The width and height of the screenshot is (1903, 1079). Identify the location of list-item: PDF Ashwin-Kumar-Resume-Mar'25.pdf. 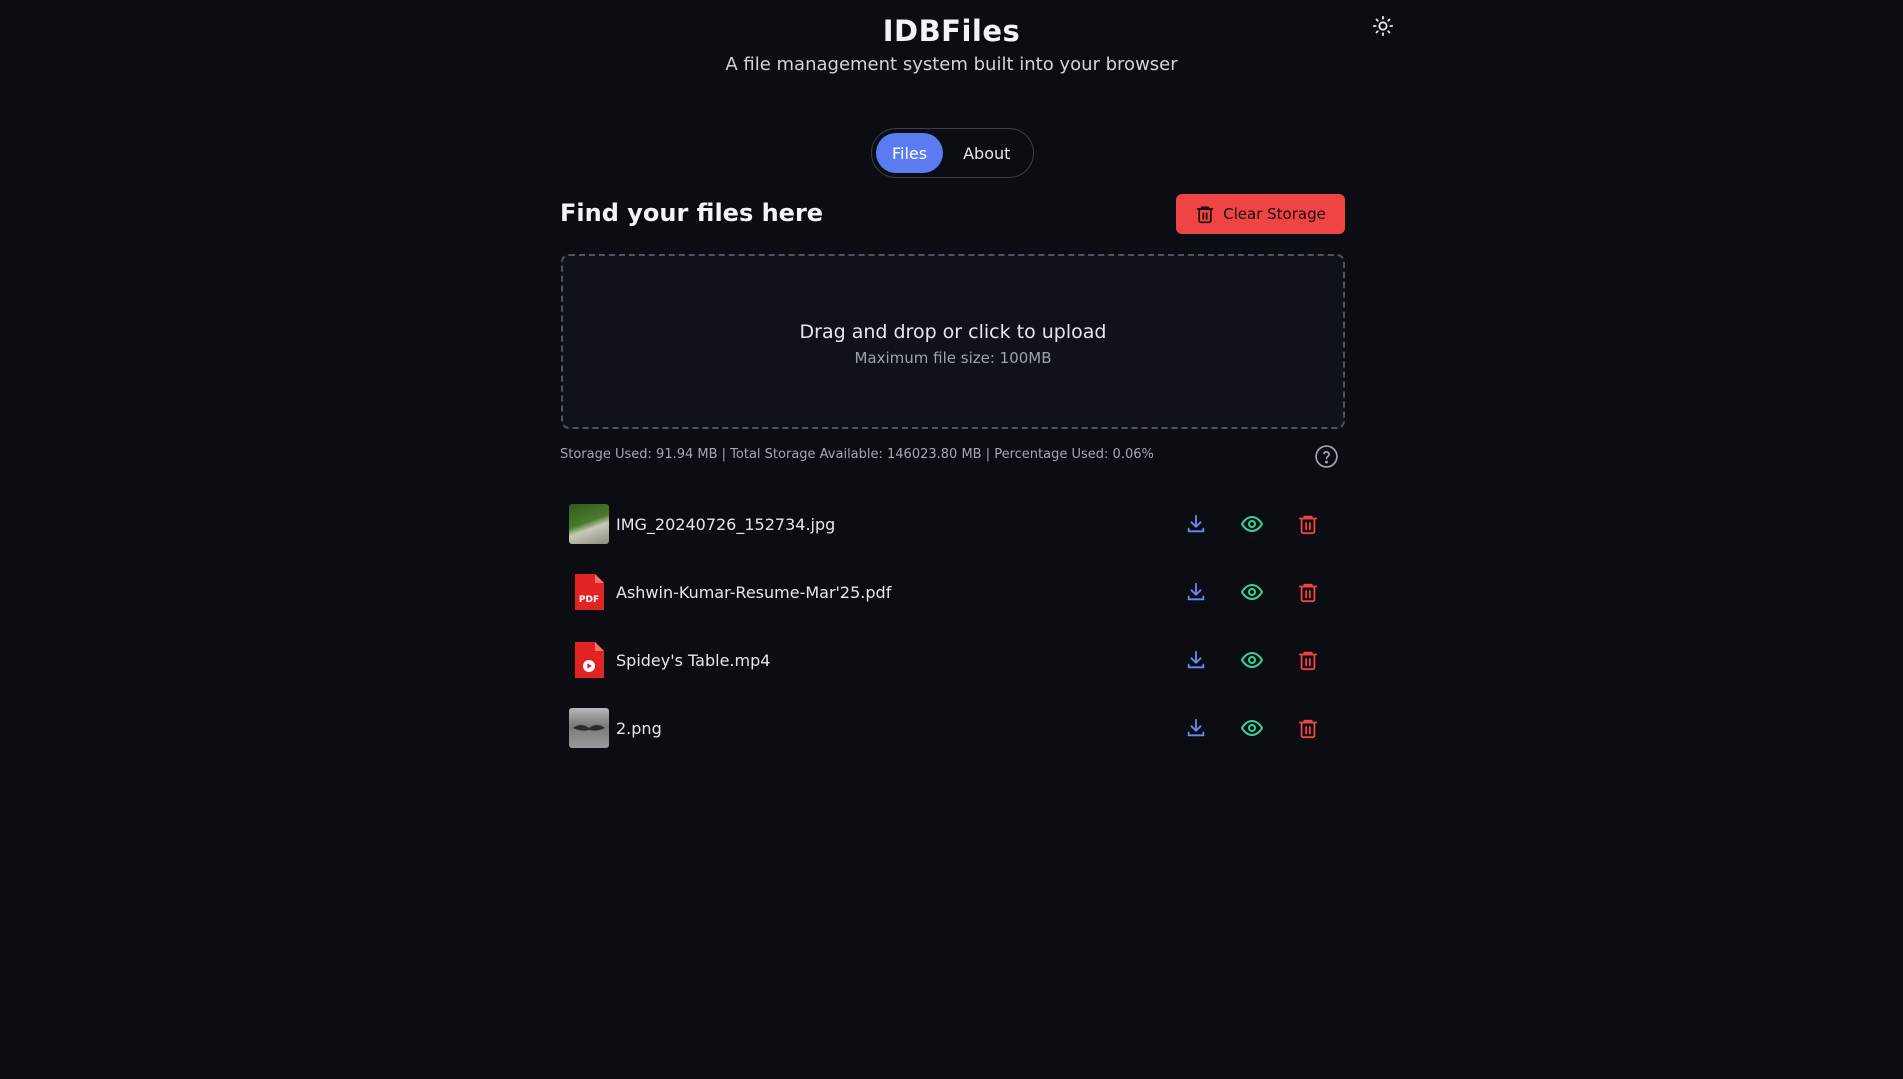
(953, 592).